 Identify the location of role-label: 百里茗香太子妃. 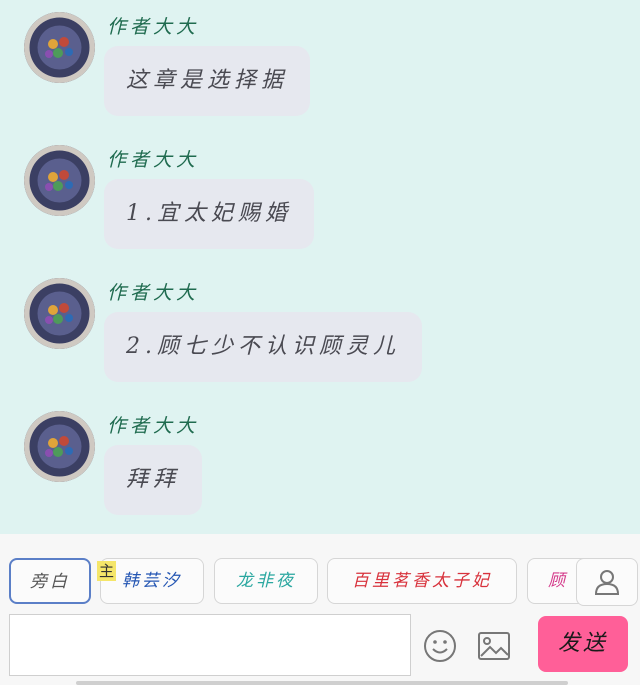
(422, 581).